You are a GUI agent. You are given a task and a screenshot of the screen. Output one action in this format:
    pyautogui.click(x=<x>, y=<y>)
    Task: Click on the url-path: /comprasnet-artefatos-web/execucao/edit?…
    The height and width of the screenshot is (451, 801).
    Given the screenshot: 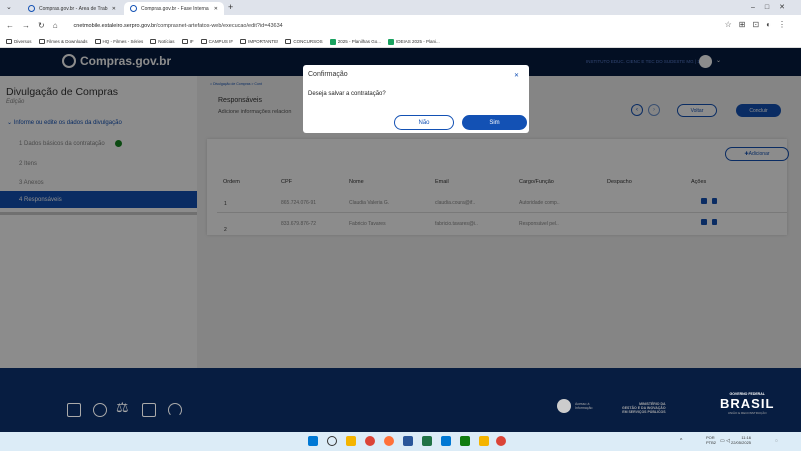 What is the action you would take?
    pyautogui.click(x=219, y=25)
    